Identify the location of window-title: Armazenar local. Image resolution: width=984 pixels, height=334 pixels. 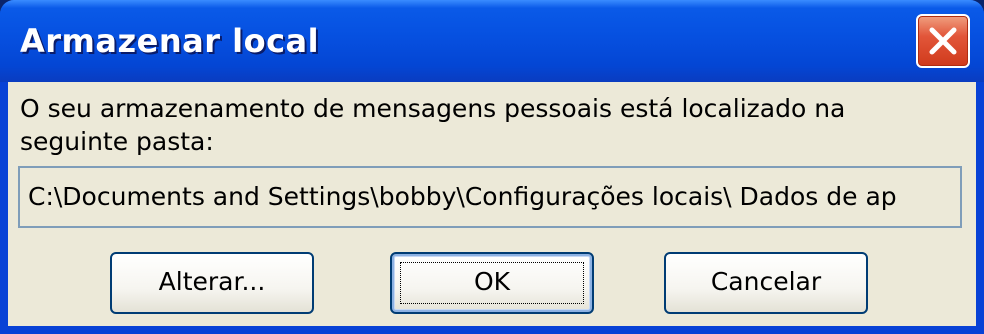
(170, 41).